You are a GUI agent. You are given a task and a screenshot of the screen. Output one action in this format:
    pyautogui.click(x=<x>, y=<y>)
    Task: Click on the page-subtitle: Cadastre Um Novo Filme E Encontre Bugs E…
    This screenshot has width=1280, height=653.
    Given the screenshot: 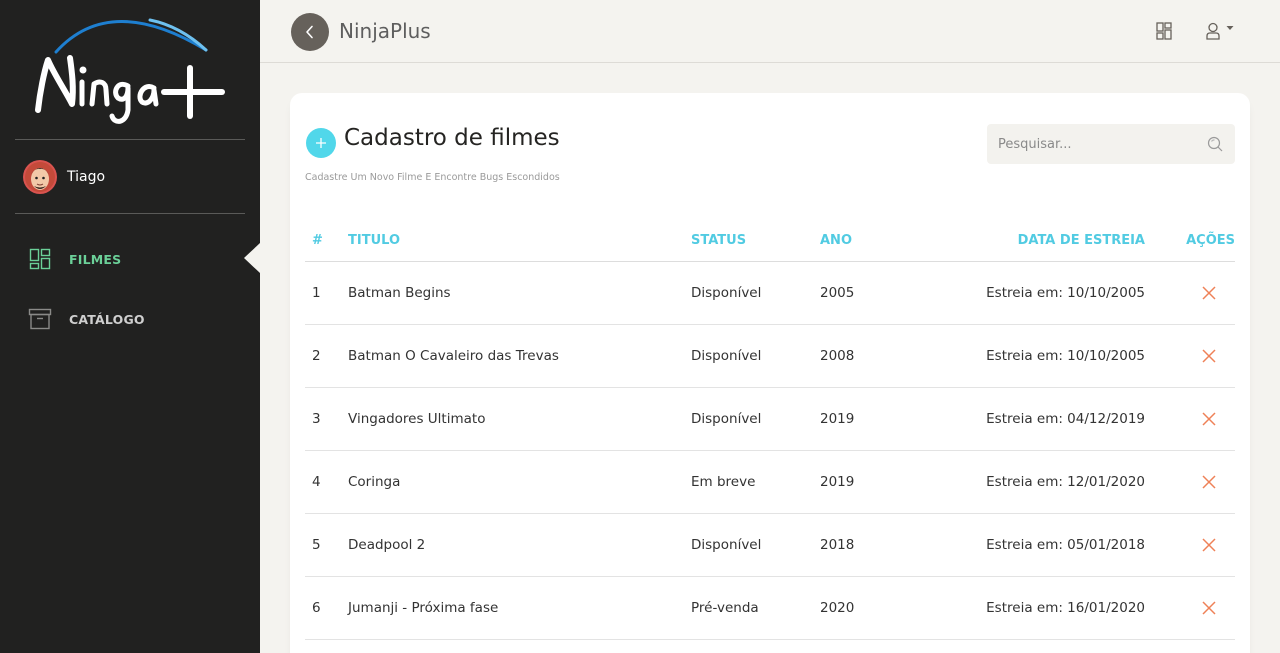 What is the action you would take?
    pyautogui.click(x=432, y=177)
    